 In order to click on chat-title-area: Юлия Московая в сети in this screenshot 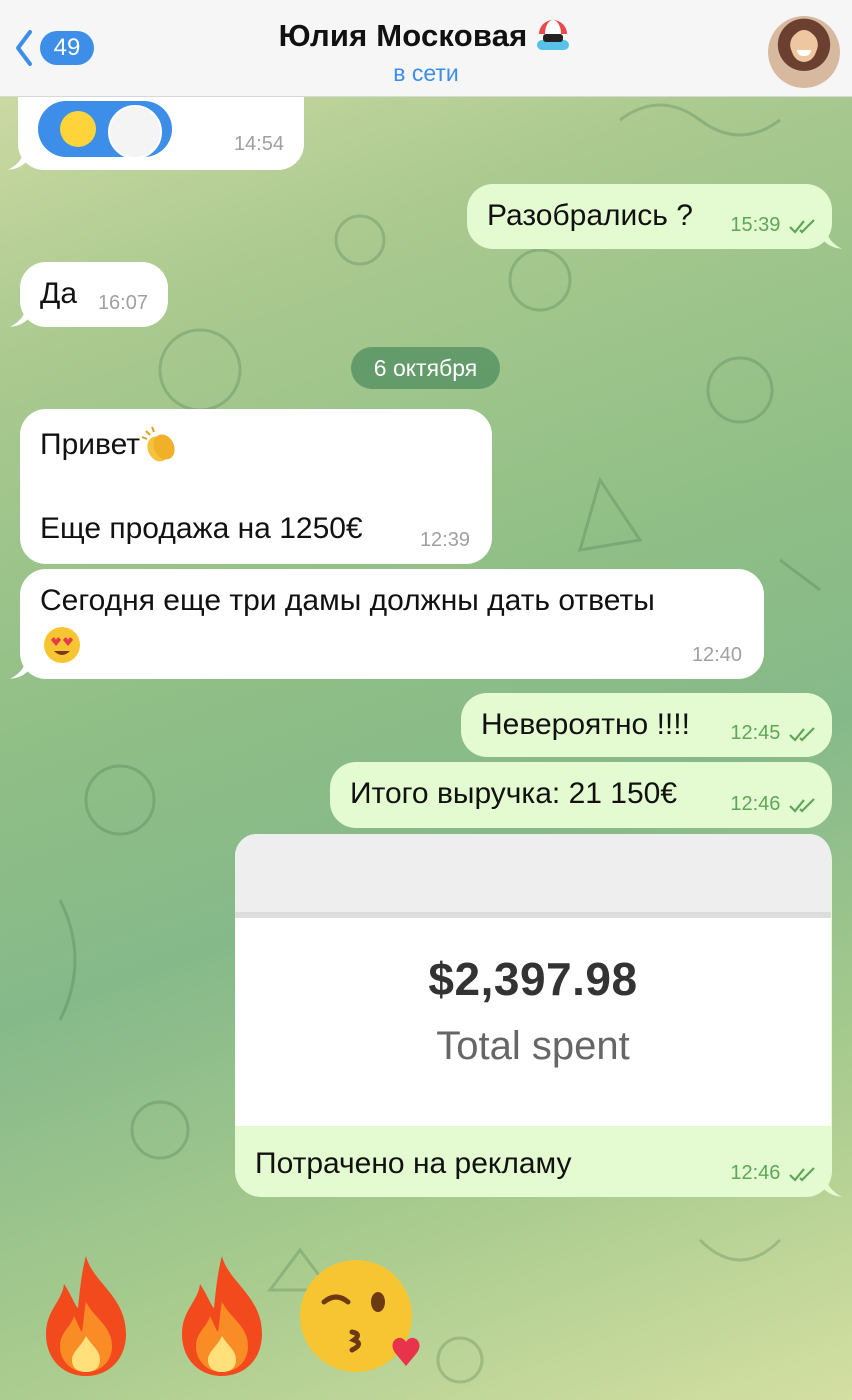, I will do `click(426, 51)`.